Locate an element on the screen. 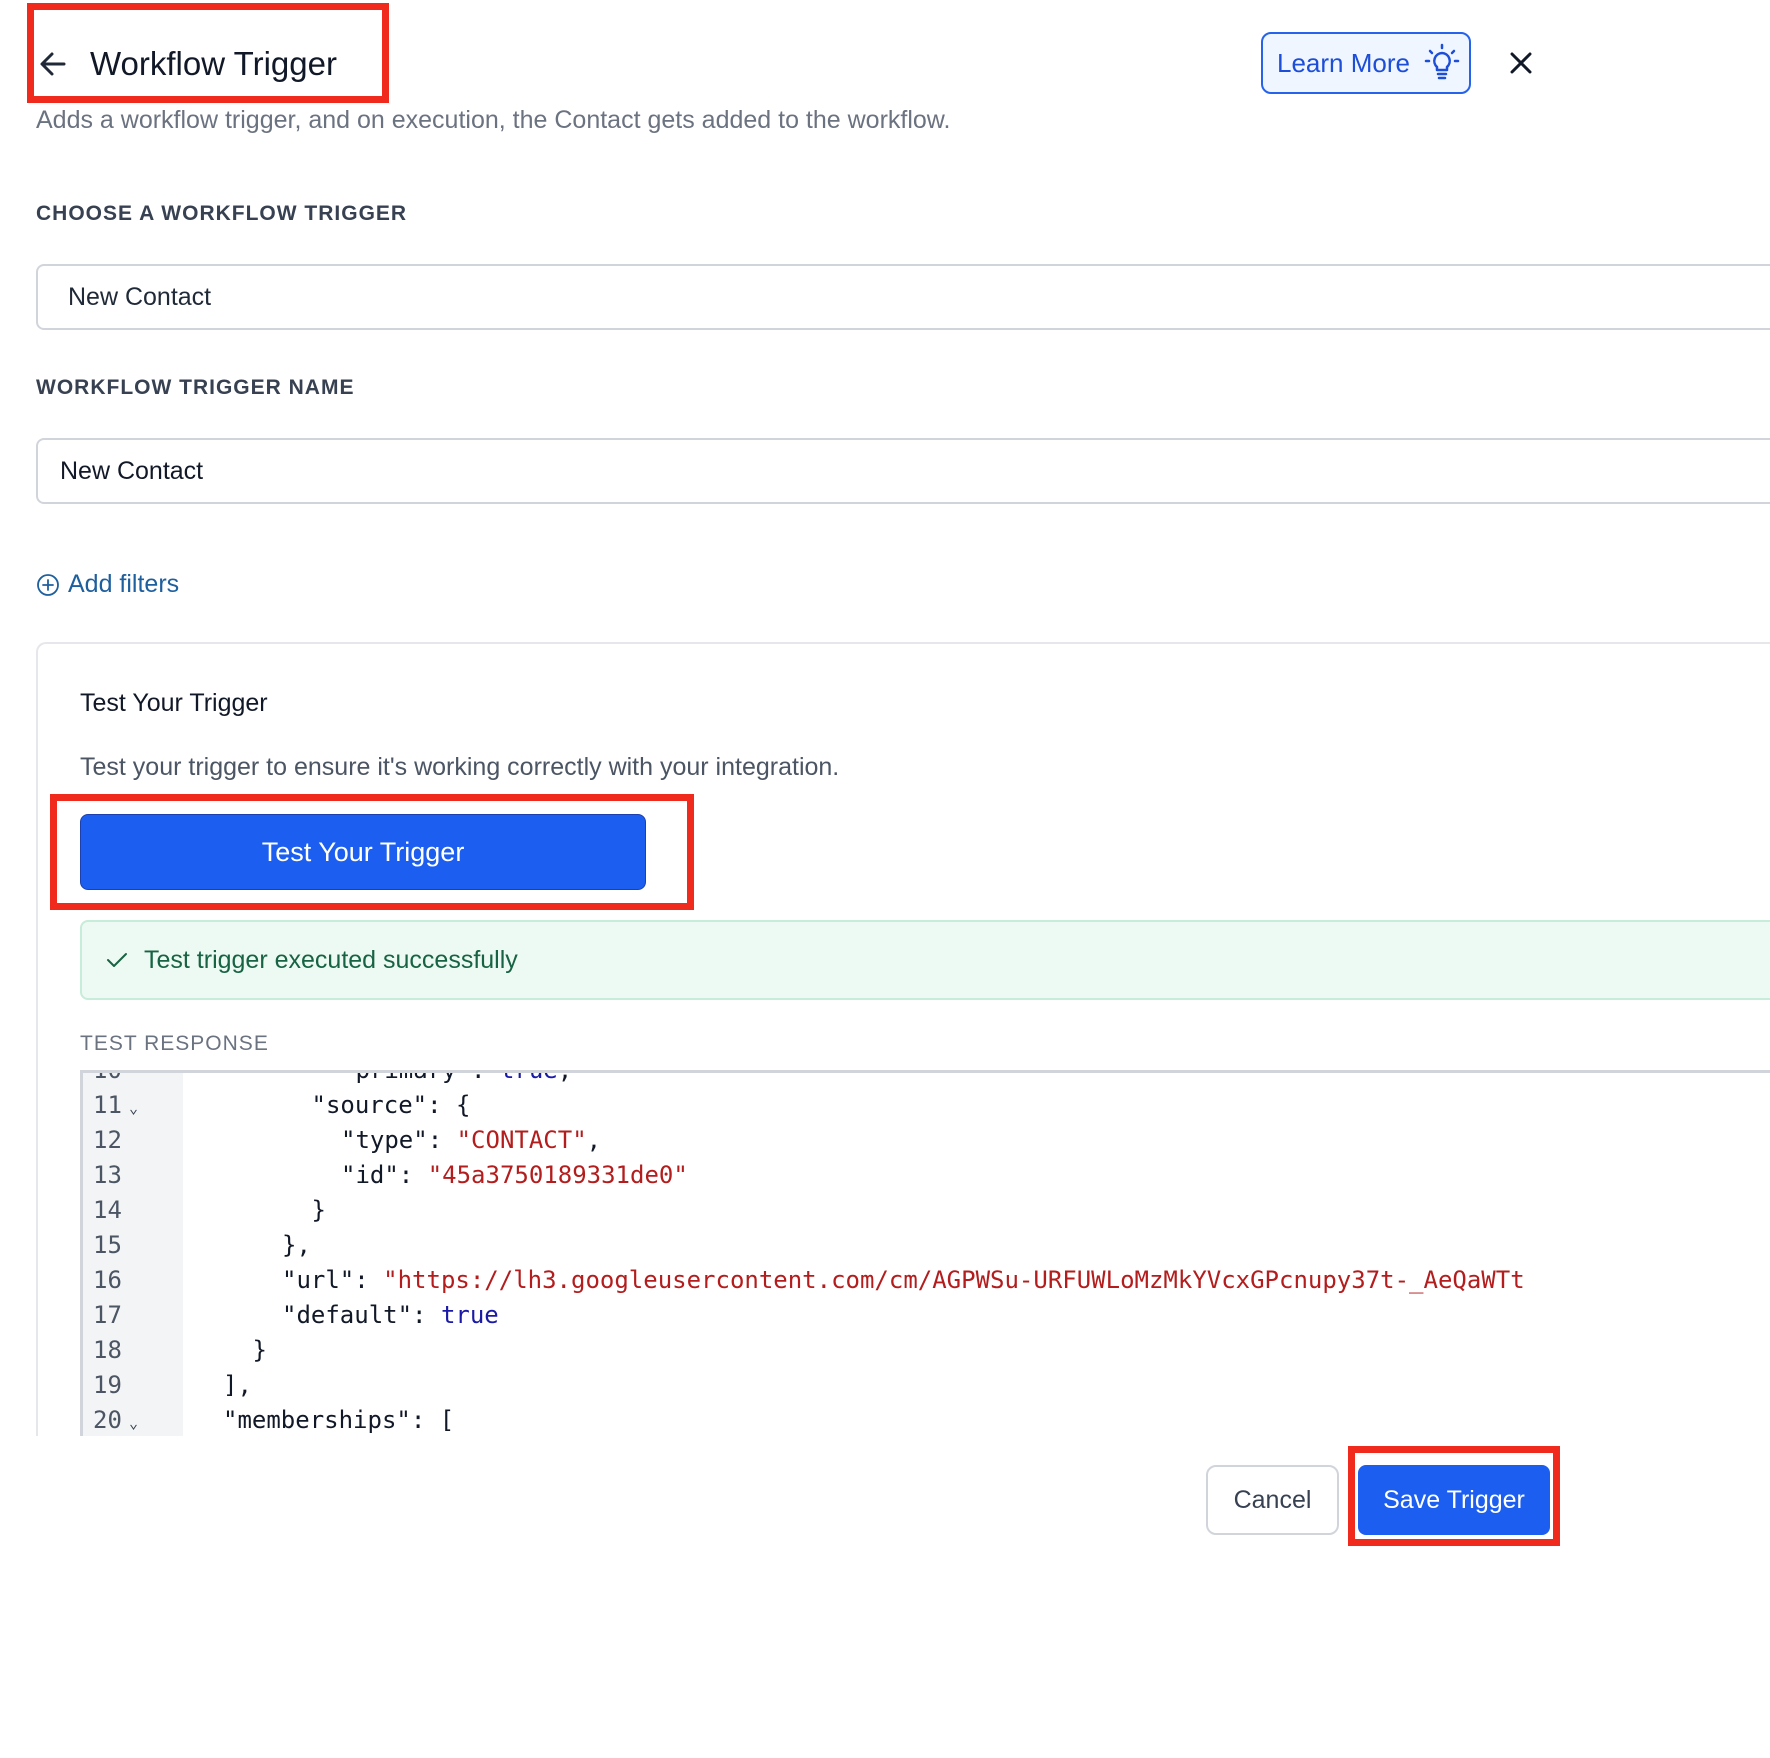 The height and width of the screenshot is (1758, 1770). success-message: Test trigger executed successfully is located at coordinates (331, 959).